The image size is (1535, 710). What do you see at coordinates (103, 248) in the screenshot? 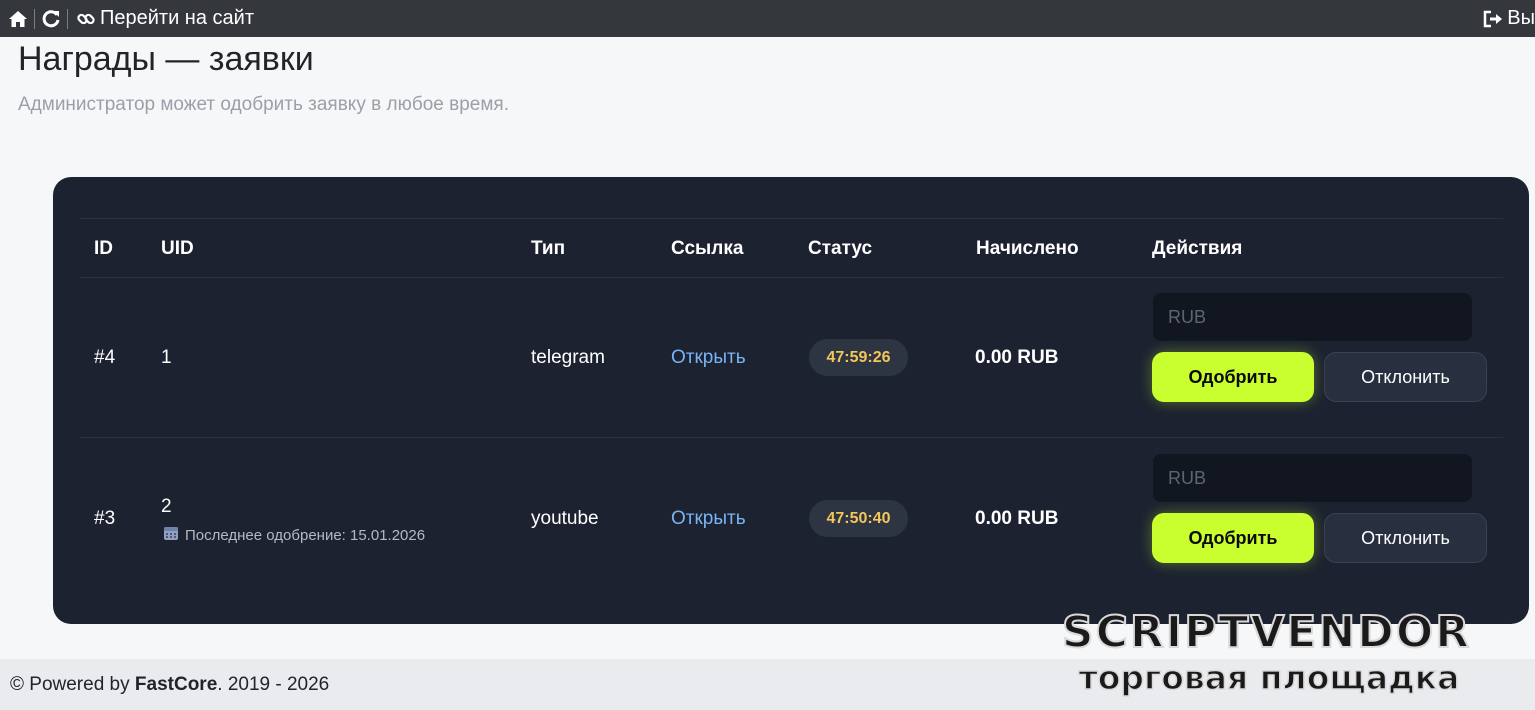
I see `header-id: ID` at bounding box center [103, 248].